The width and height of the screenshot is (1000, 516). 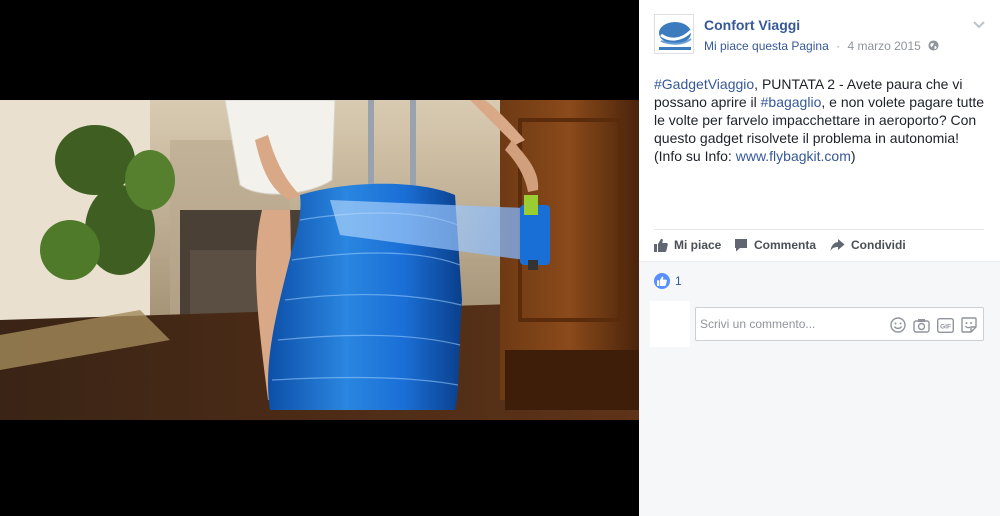 I want to click on post-meta: Mi piace questa Pagina · 4 marzo 2015, so click(x=821, y=46).